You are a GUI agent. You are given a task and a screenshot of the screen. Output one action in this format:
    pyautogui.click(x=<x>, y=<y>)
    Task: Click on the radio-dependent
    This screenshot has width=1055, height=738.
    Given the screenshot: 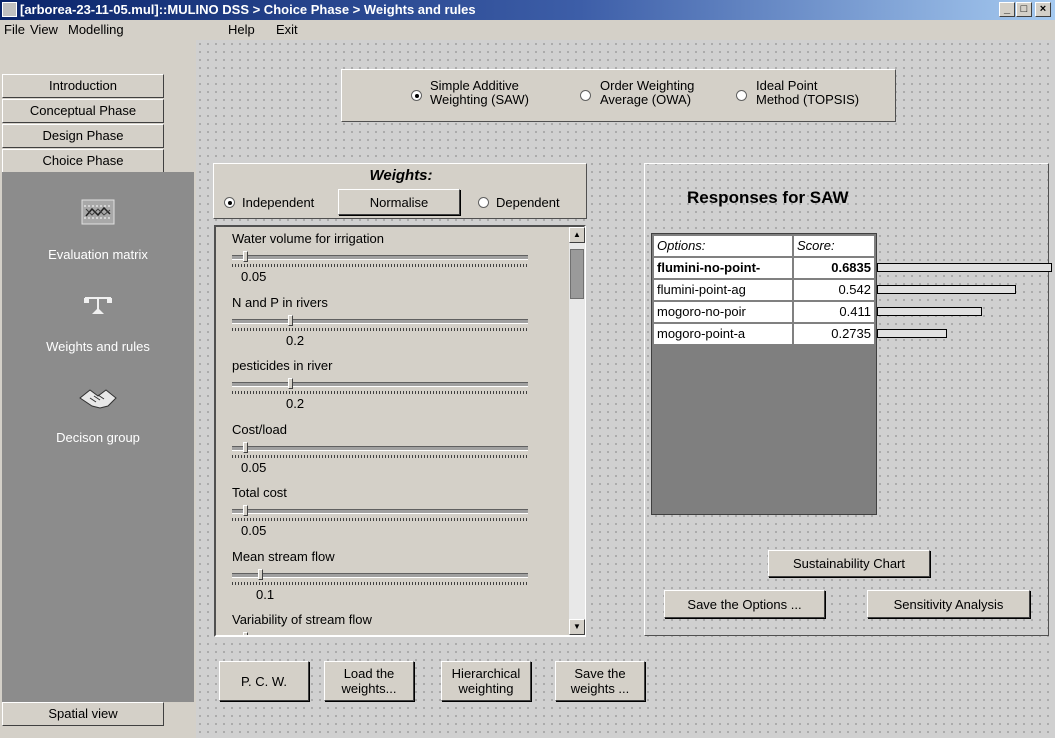 What is the action you would take?
    pyautogui.click(x=483, y=202)
    